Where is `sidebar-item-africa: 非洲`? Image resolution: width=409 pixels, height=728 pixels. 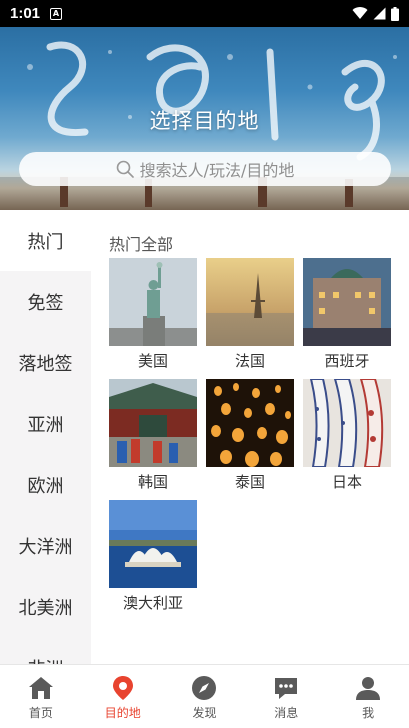 sidebar-item-africa: 非洲 is located at coordinates (45, 651).